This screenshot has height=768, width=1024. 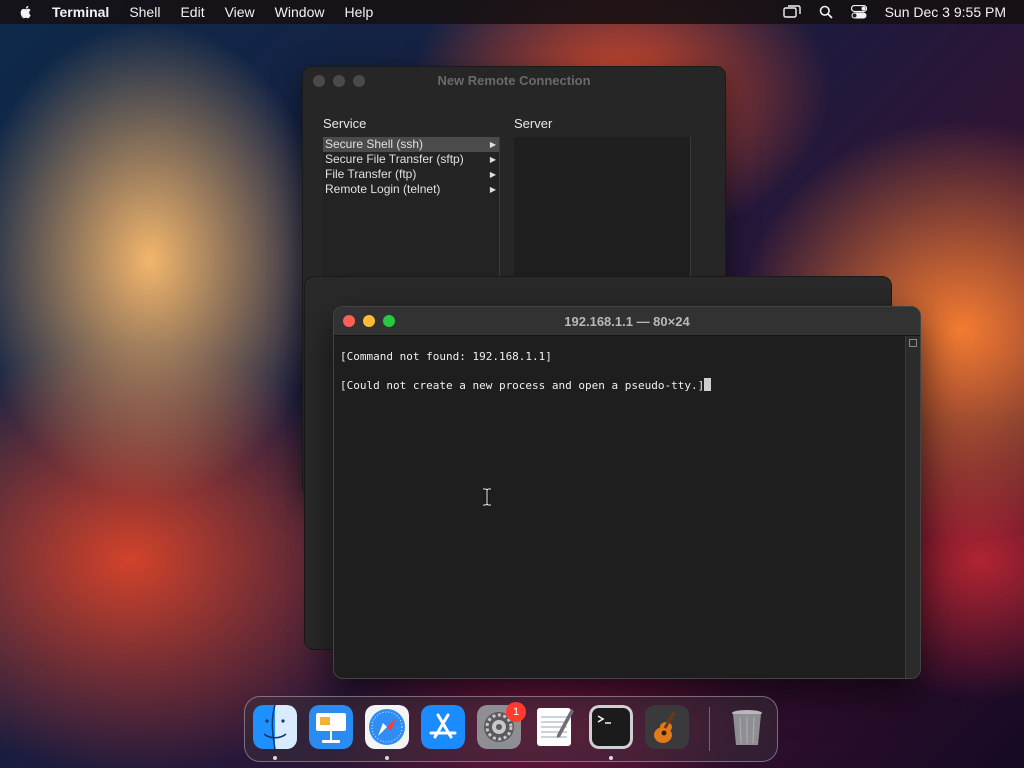 What do you see at coordinates (345, 123) in the screenshot?
I see `service-header: Service` at bounding box center [345, 123].